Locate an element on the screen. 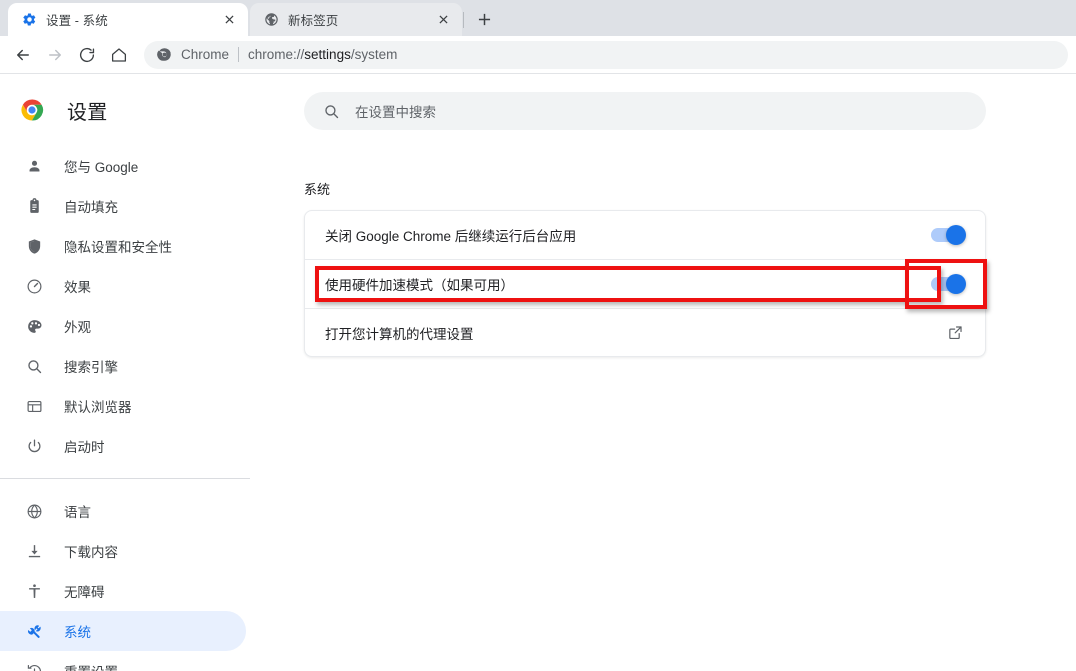  reload-button is located at coordinates (87, 55).